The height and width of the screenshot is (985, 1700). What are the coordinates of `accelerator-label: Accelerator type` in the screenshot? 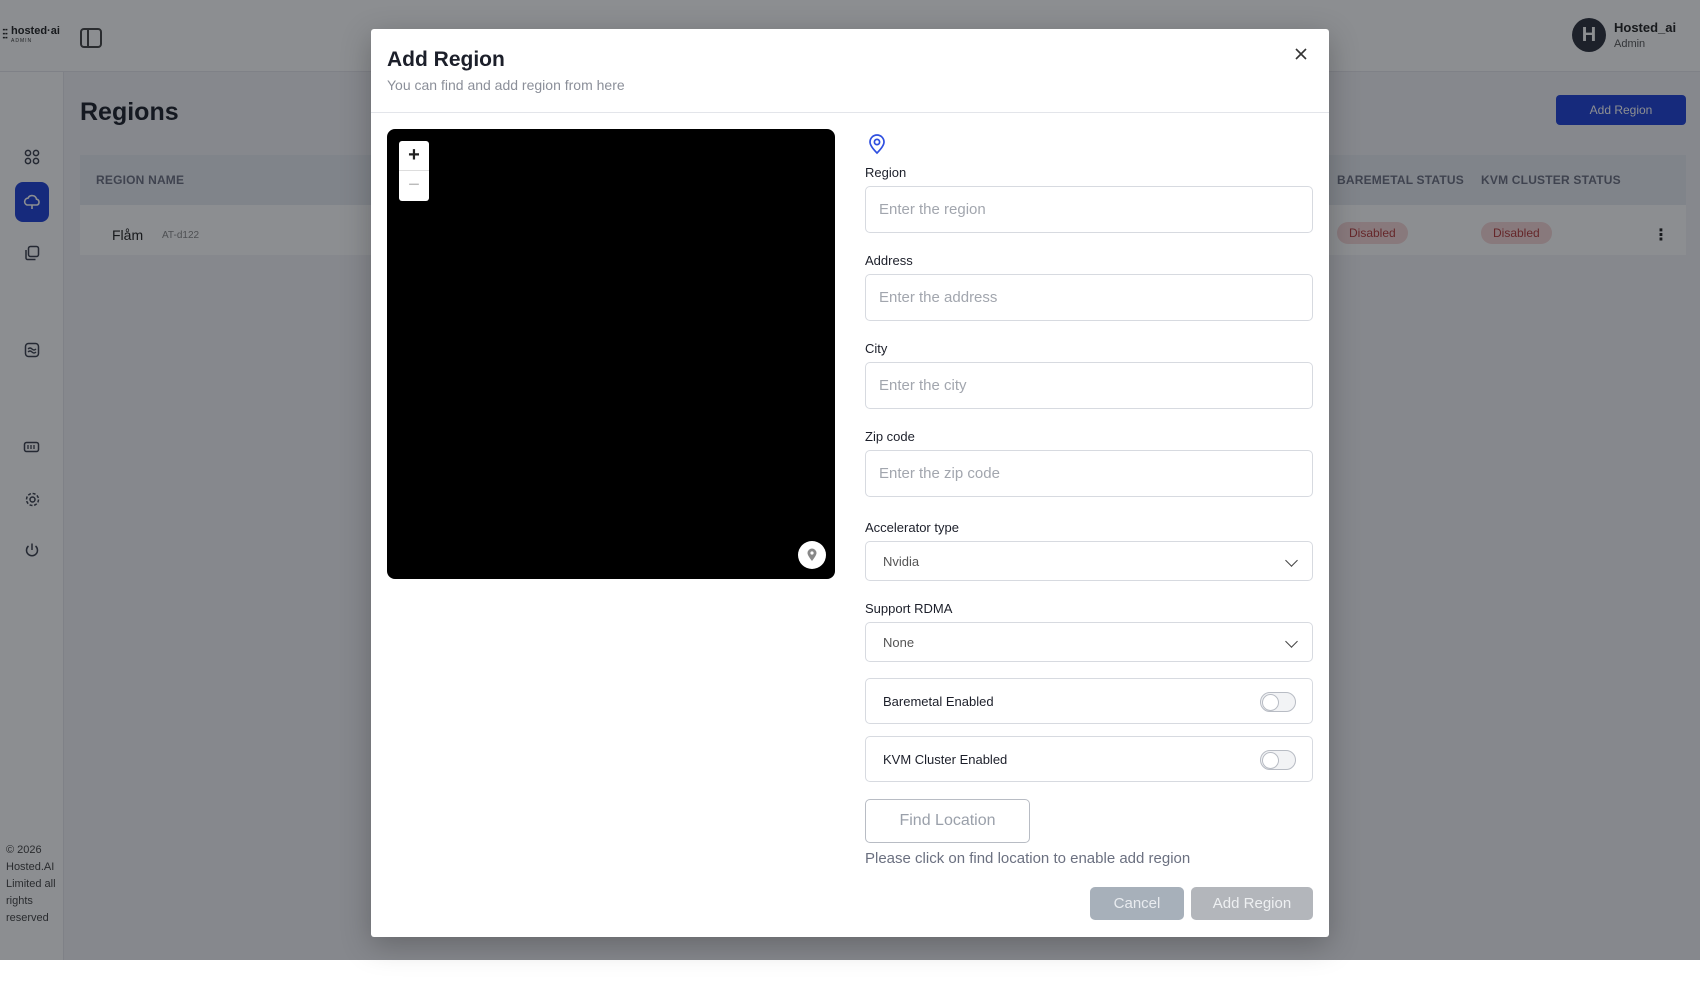 It's located at (912, 527).